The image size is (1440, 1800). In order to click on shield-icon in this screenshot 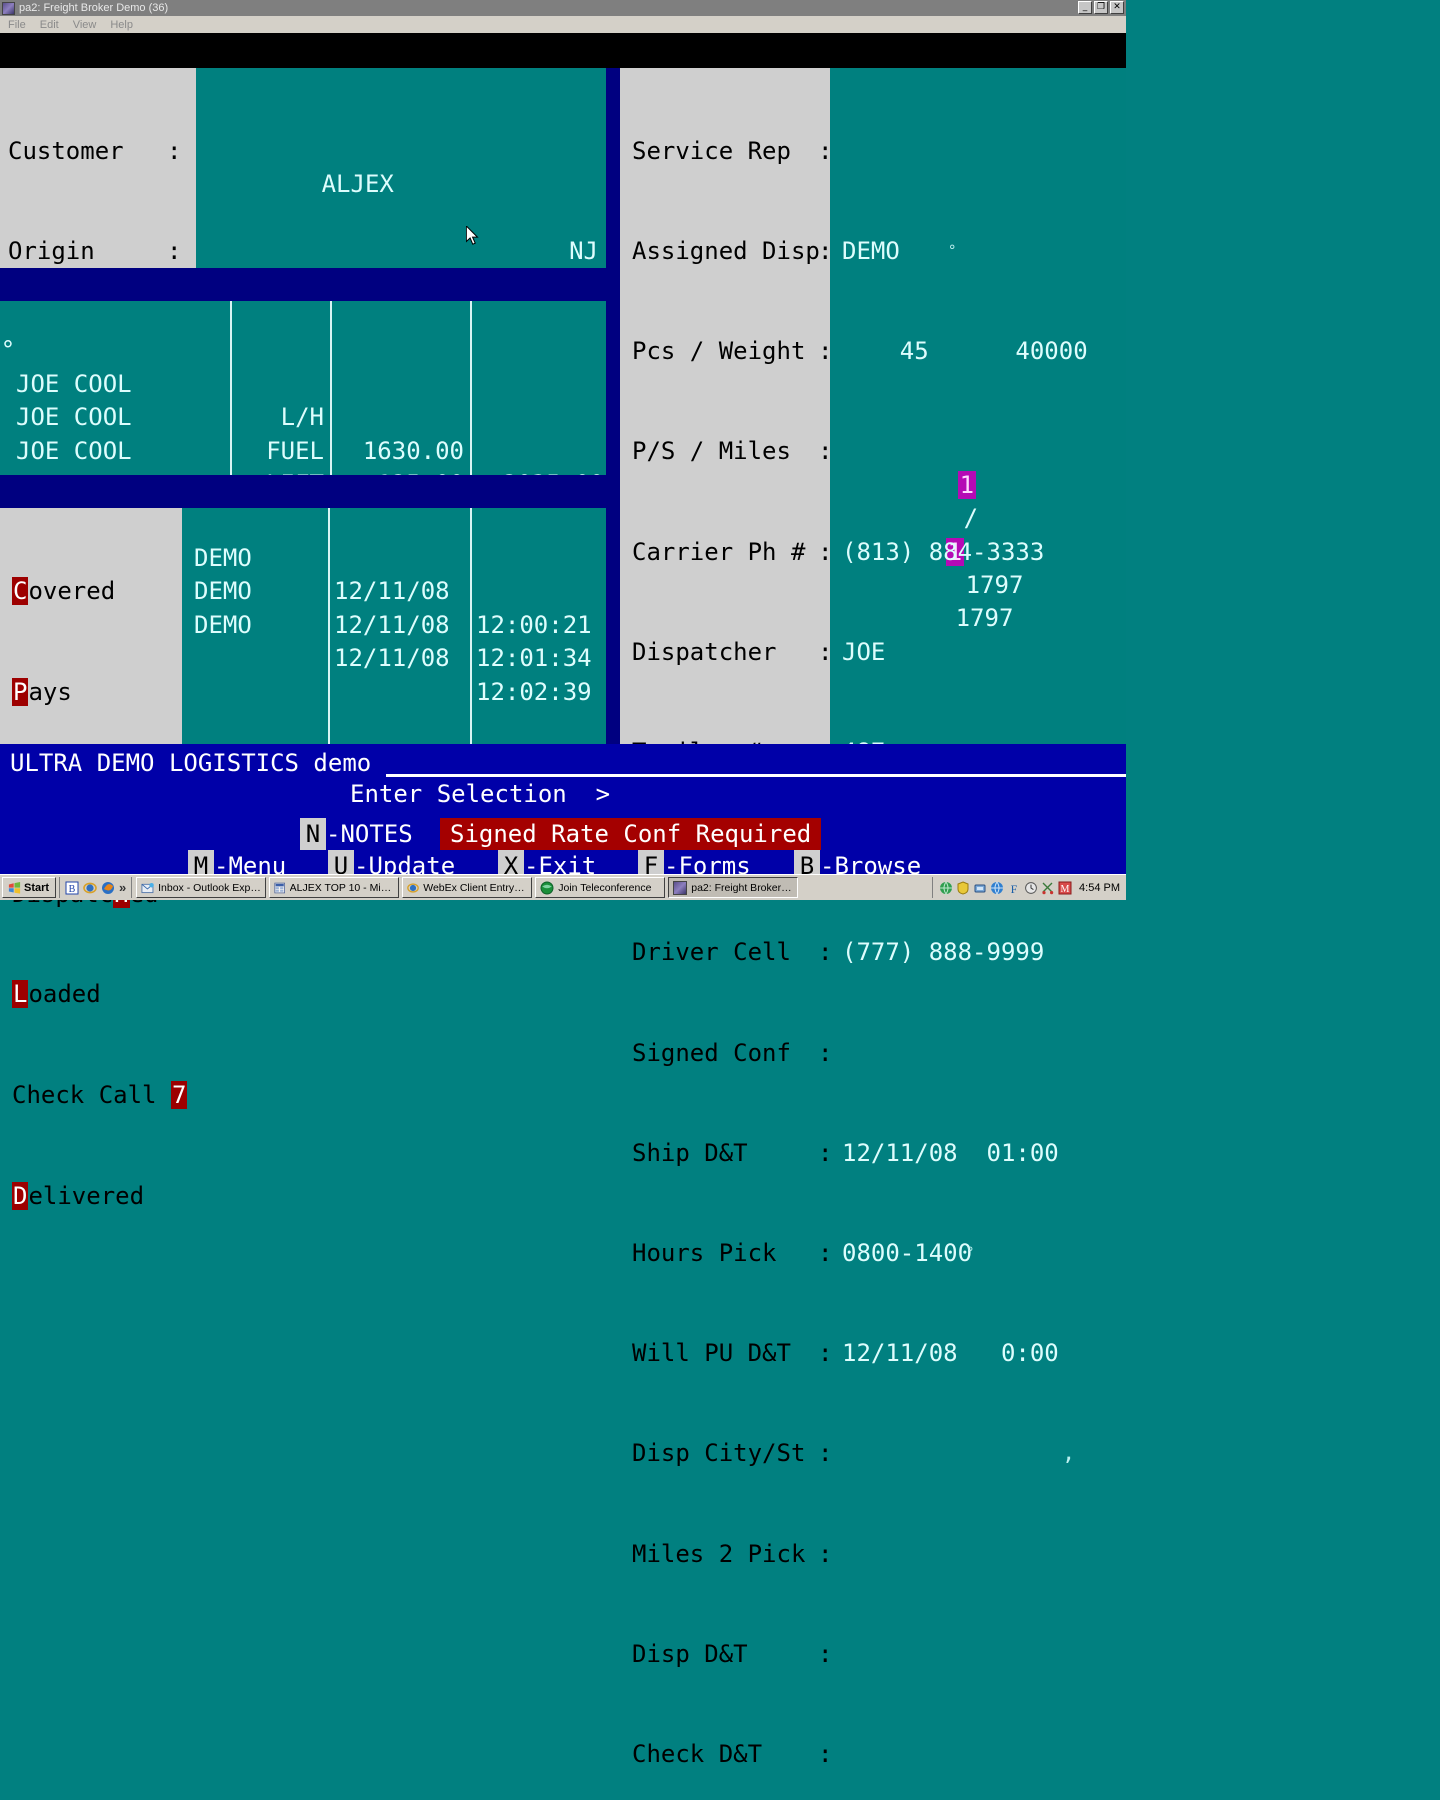, I will do `click(963, 887)`.